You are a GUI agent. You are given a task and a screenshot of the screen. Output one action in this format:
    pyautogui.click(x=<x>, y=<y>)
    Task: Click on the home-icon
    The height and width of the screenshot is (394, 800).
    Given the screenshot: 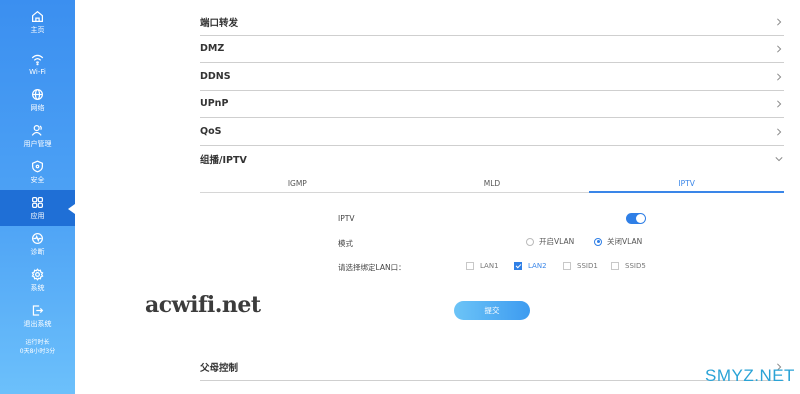 What is the action you would take?
    pyautogui.click(x=38, y=16)
    